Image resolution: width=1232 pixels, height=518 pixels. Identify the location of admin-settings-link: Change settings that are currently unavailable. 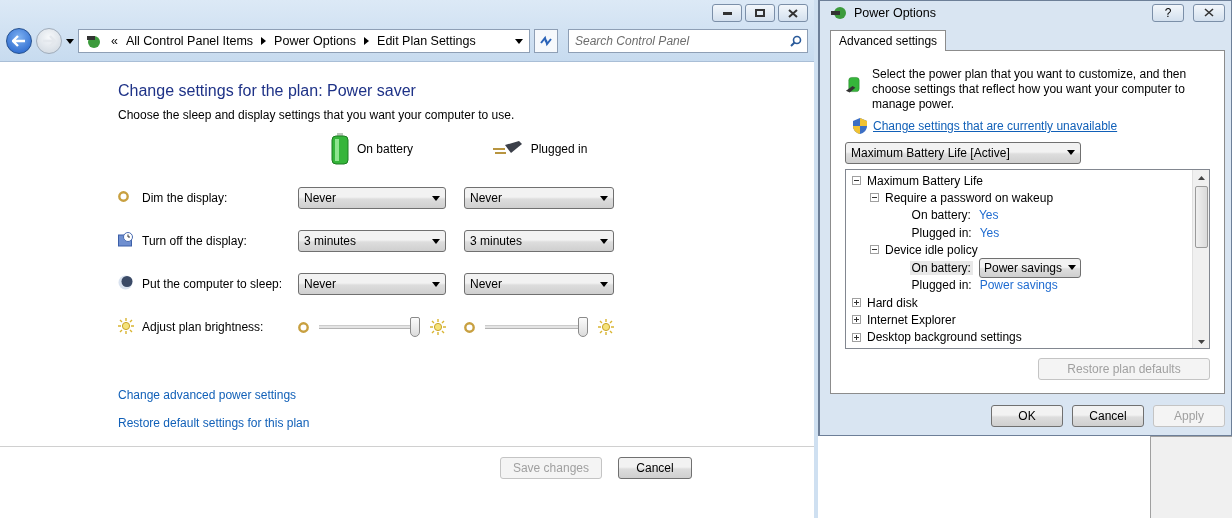
(995, 125).